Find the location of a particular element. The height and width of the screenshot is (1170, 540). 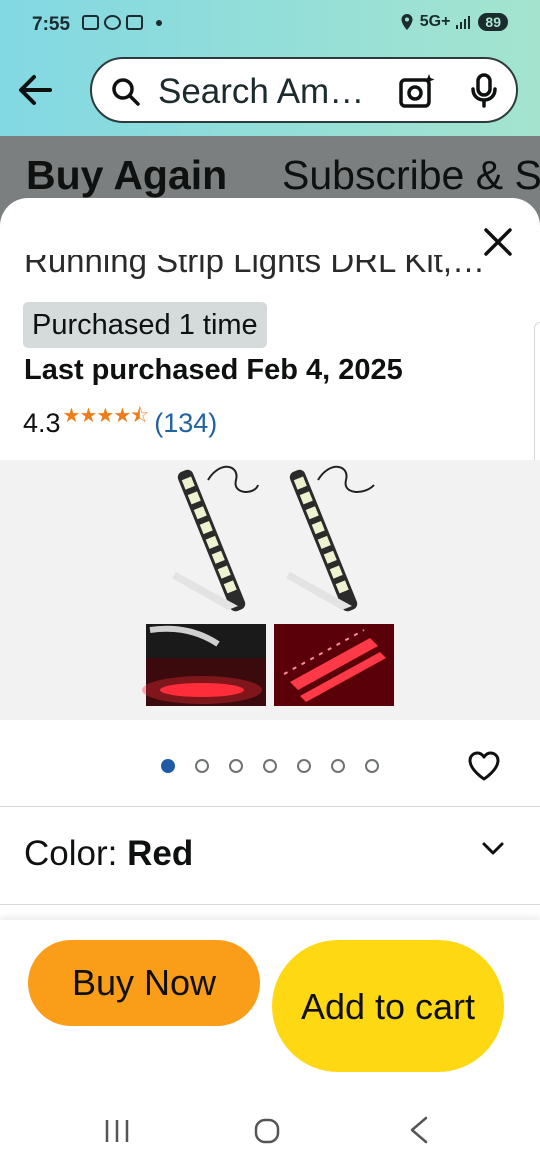

carousel-indicator is located at coordinates (270, 767).